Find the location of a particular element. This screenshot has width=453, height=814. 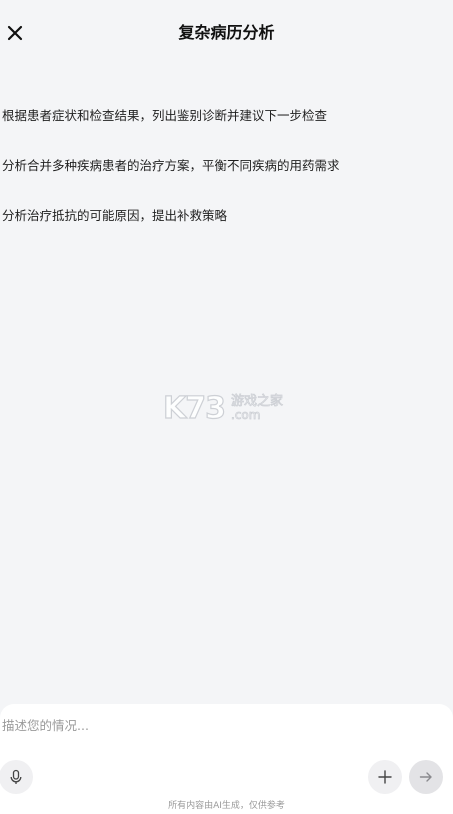

voice-input-button is located at coordinates (16, 777).